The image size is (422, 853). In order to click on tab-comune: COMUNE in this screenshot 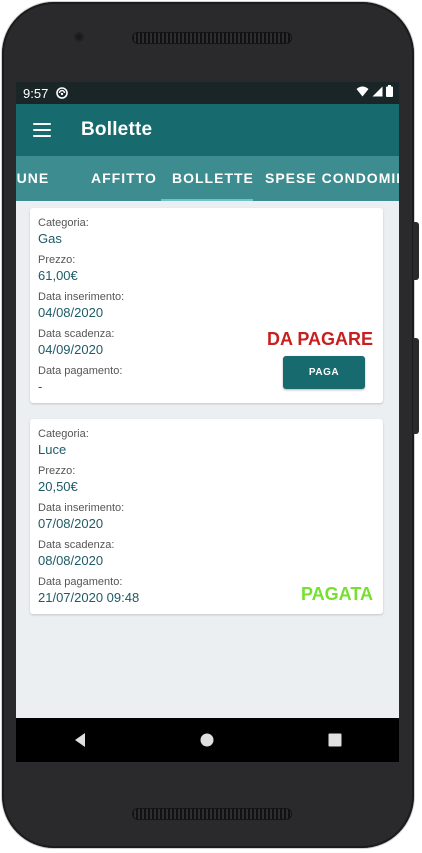, I will do `click(32, 178)`.